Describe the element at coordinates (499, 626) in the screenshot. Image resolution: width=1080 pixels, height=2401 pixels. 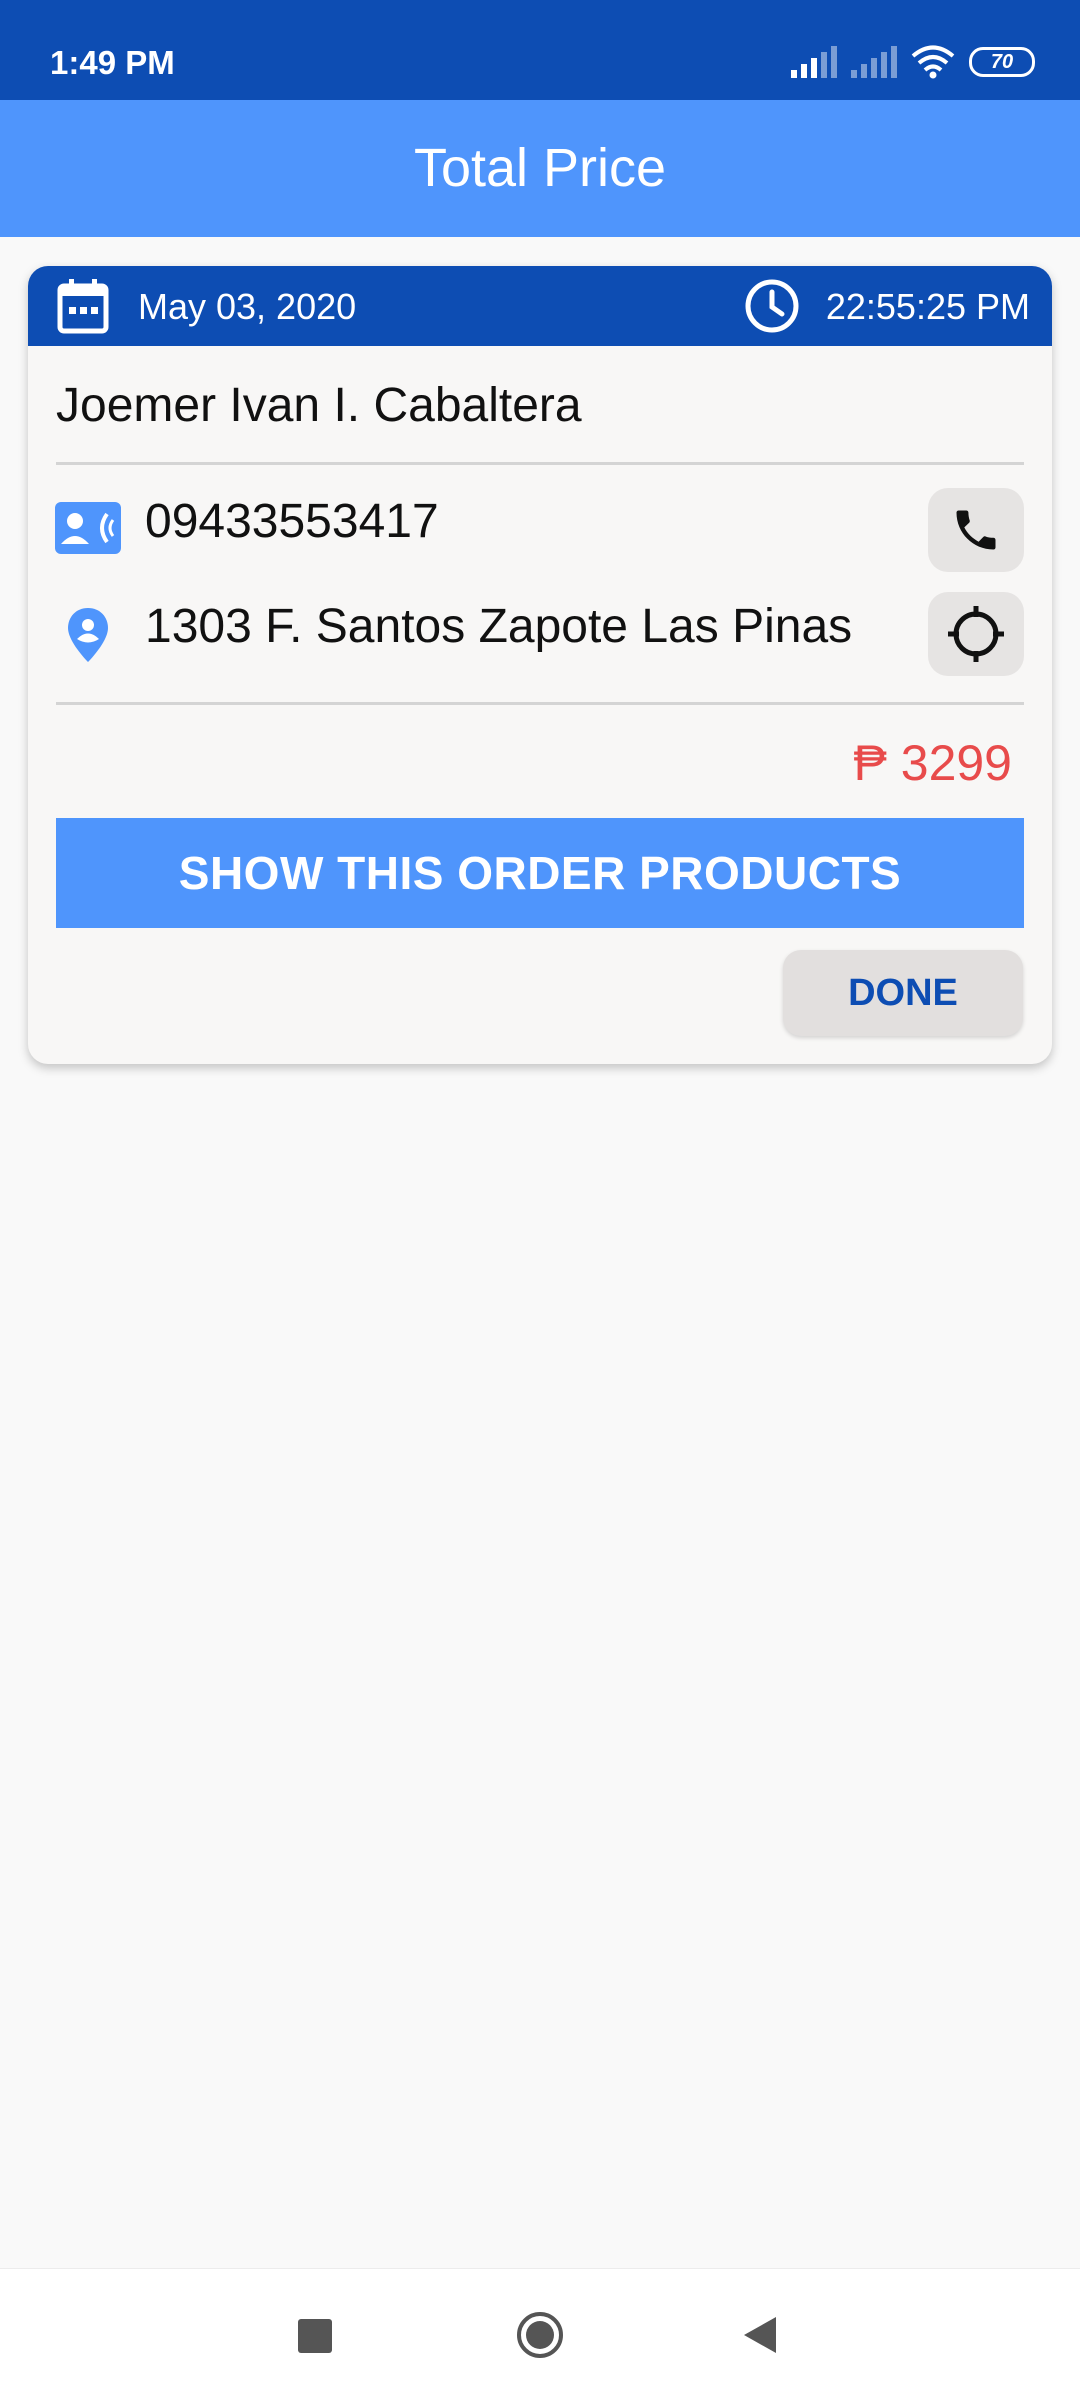
I see `customer-address: 1303 F. Santos Zapote Las Pinas` at that location.